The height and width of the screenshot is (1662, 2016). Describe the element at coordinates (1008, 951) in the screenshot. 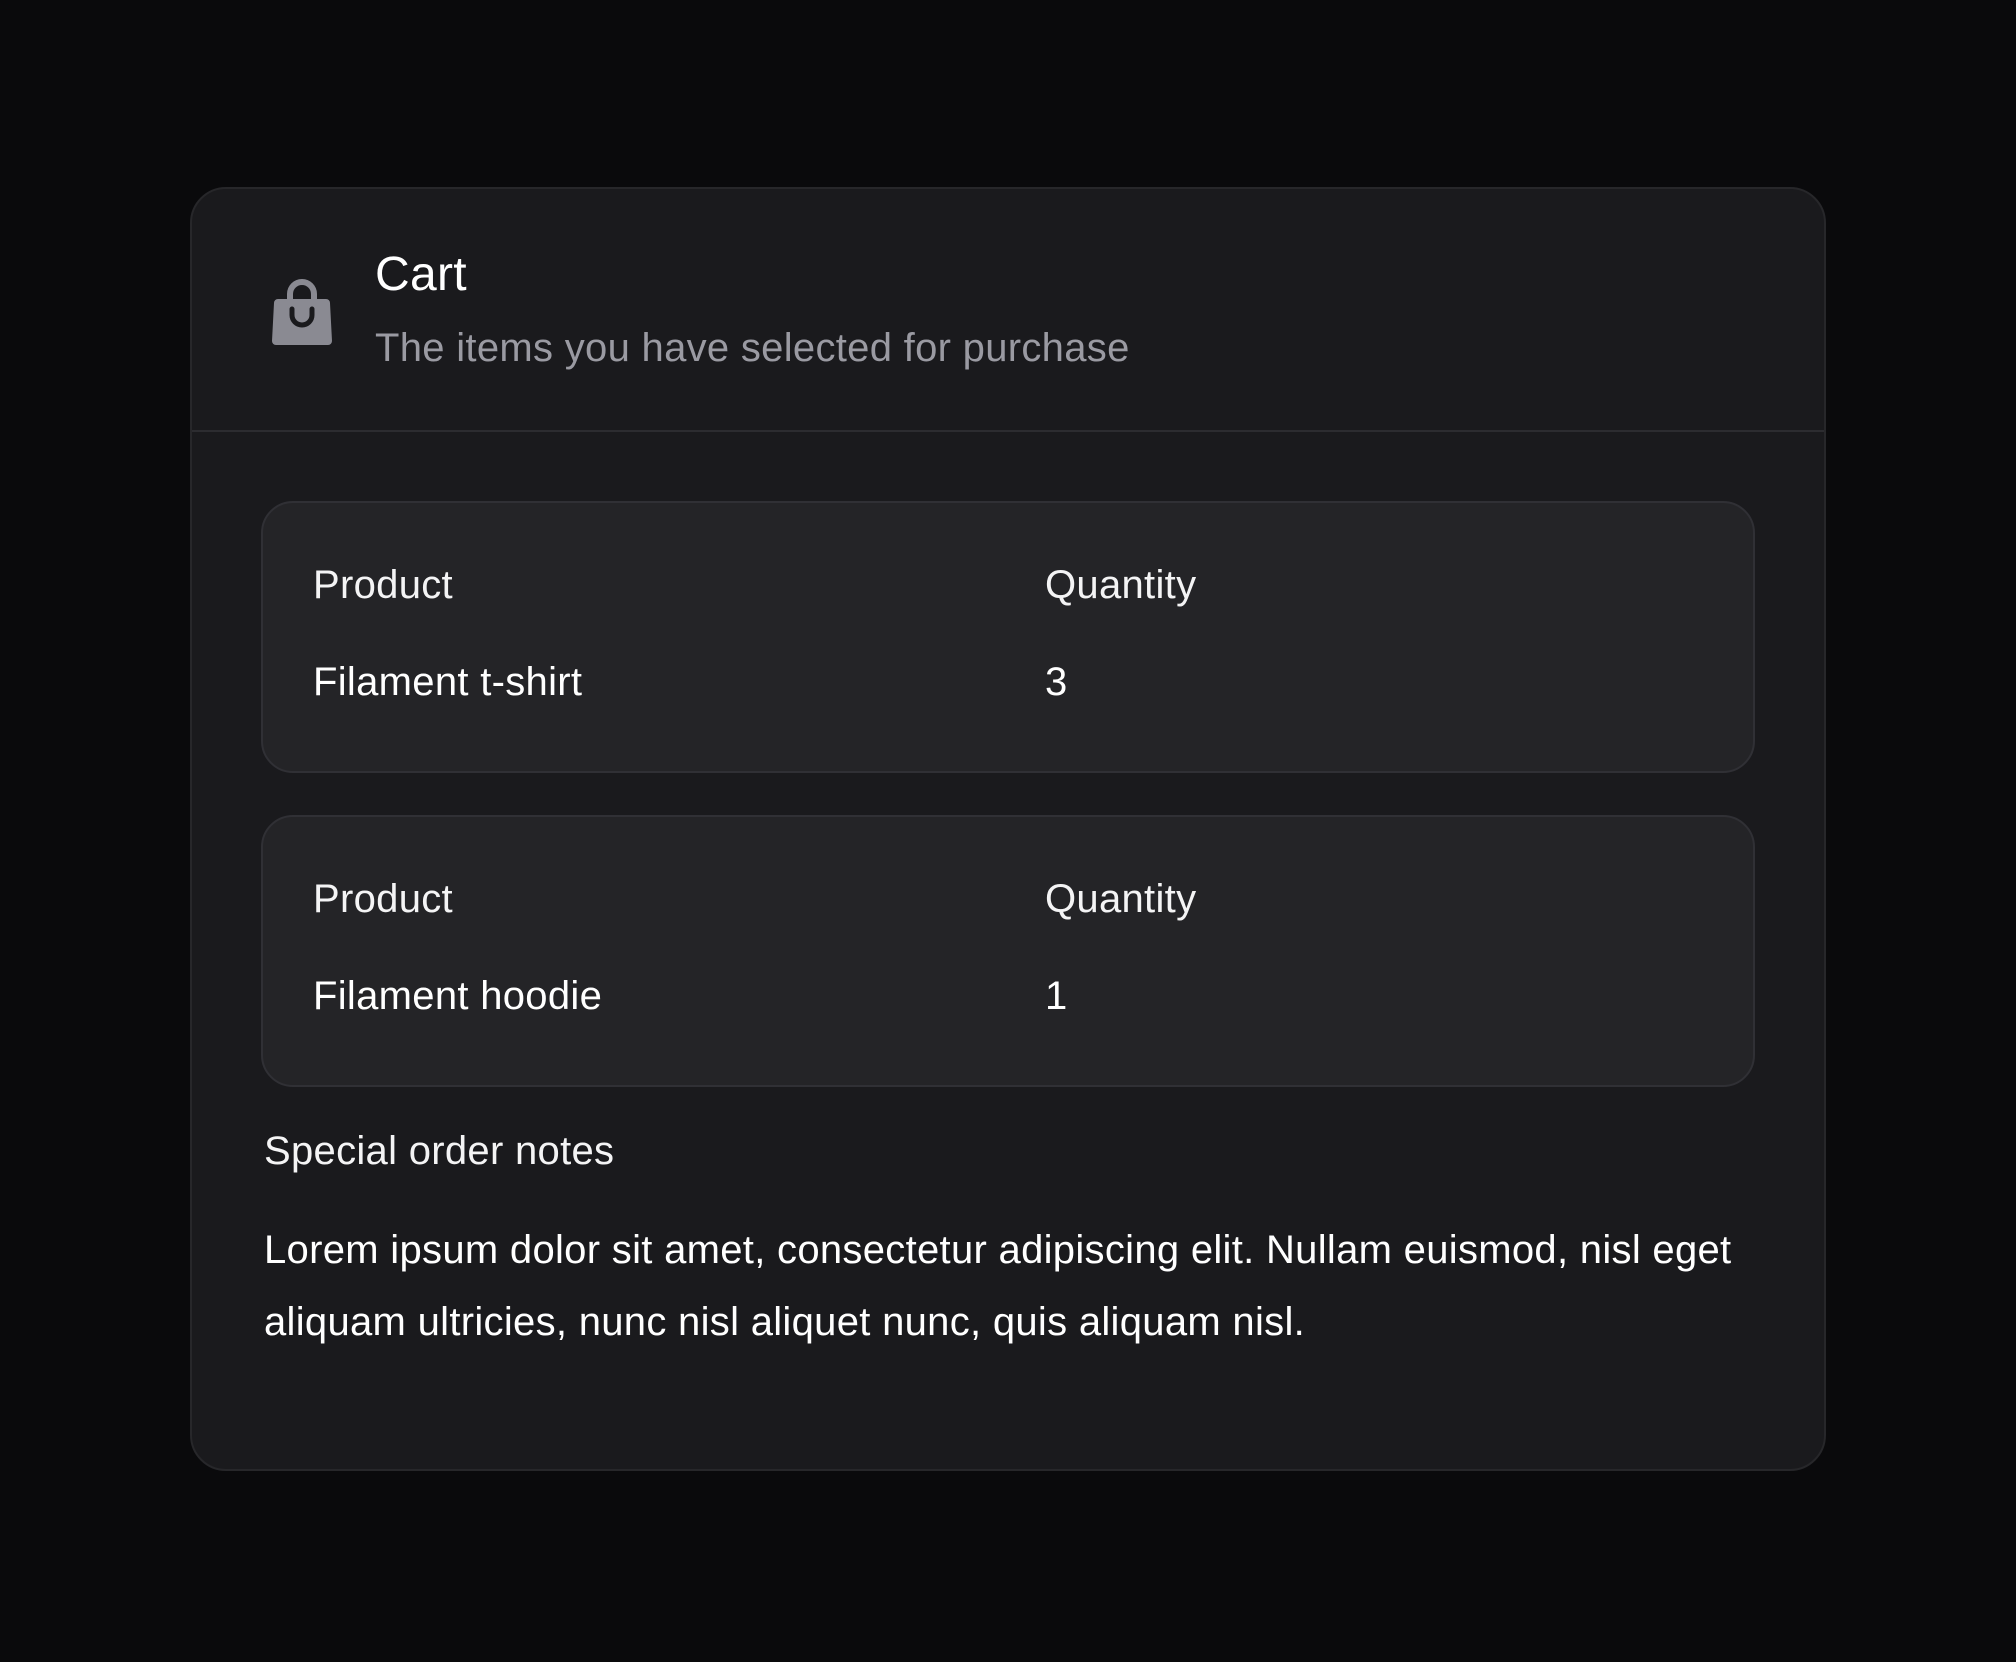

I see `cart-item: Product Quantity Filament hoodie 1` at that location.